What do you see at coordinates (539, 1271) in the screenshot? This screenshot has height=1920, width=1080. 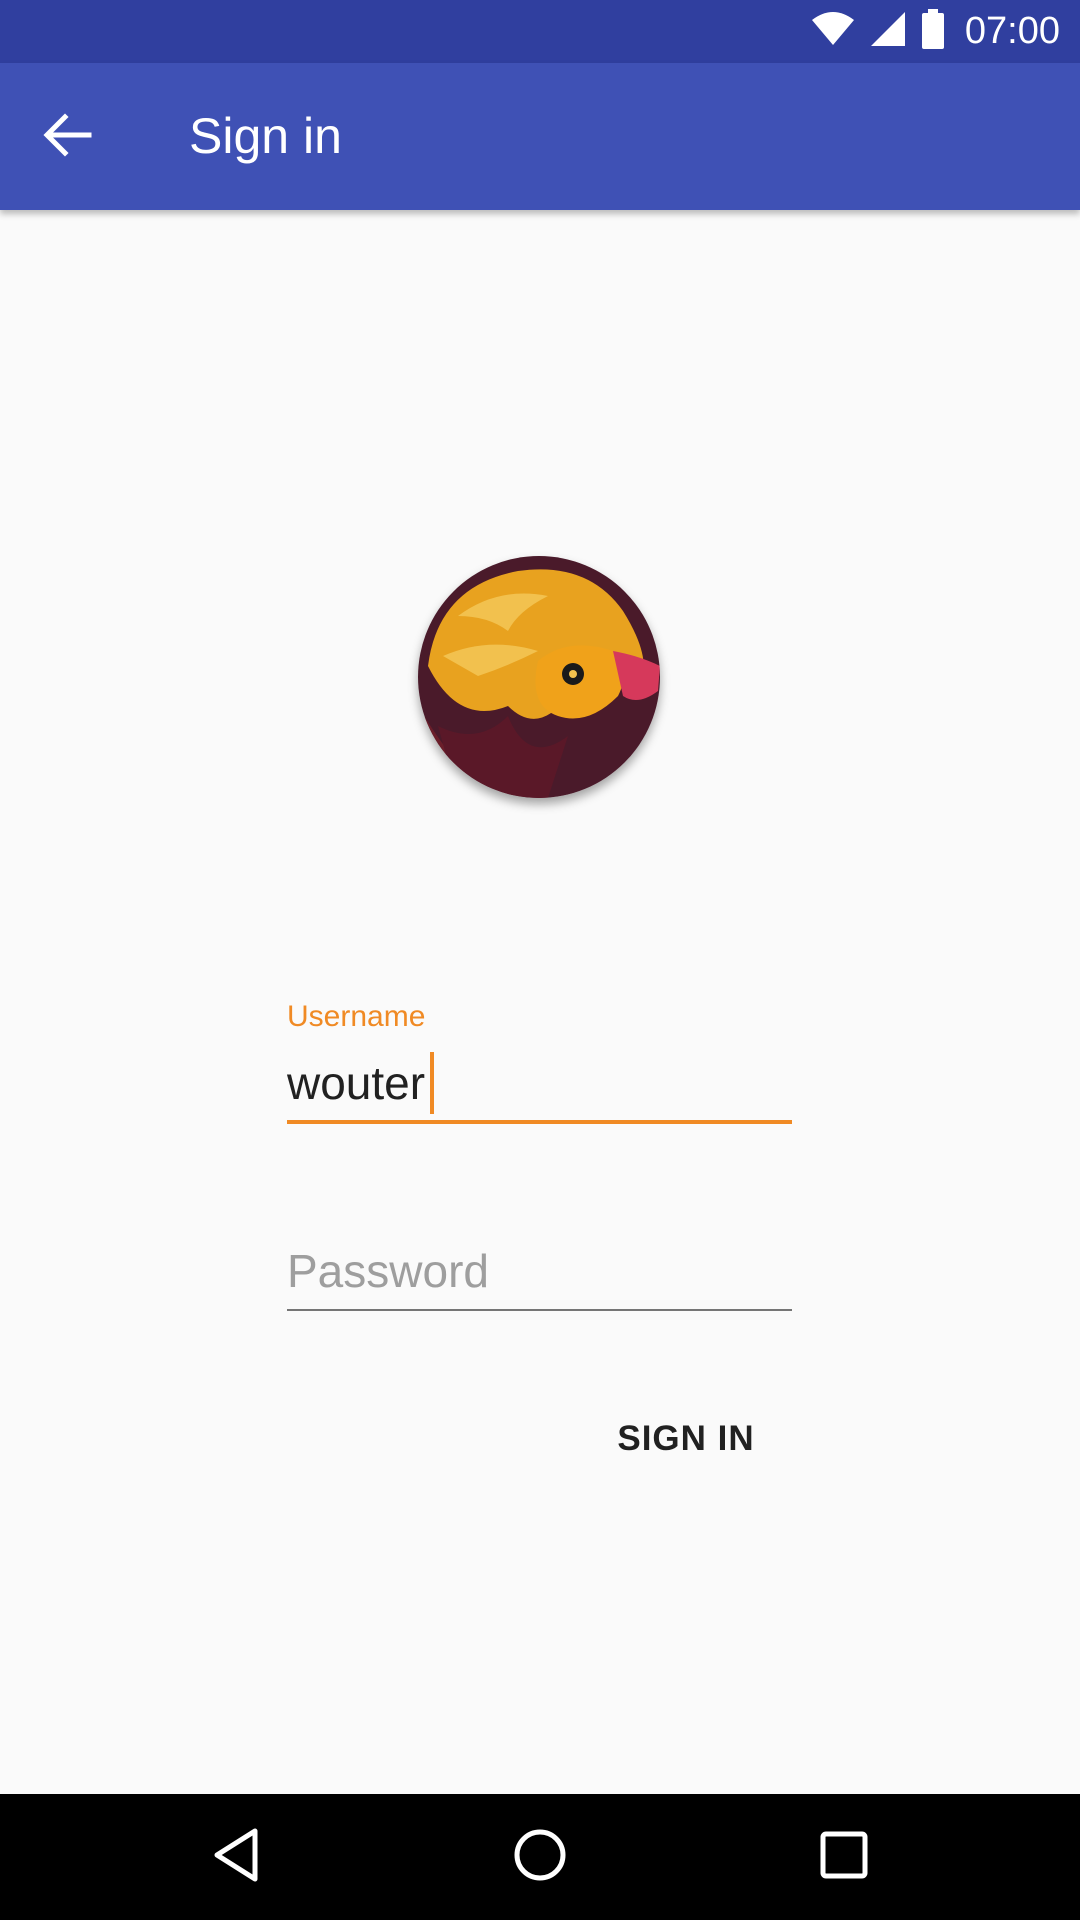 I see `password-input` at bounding box center [539, 1271].